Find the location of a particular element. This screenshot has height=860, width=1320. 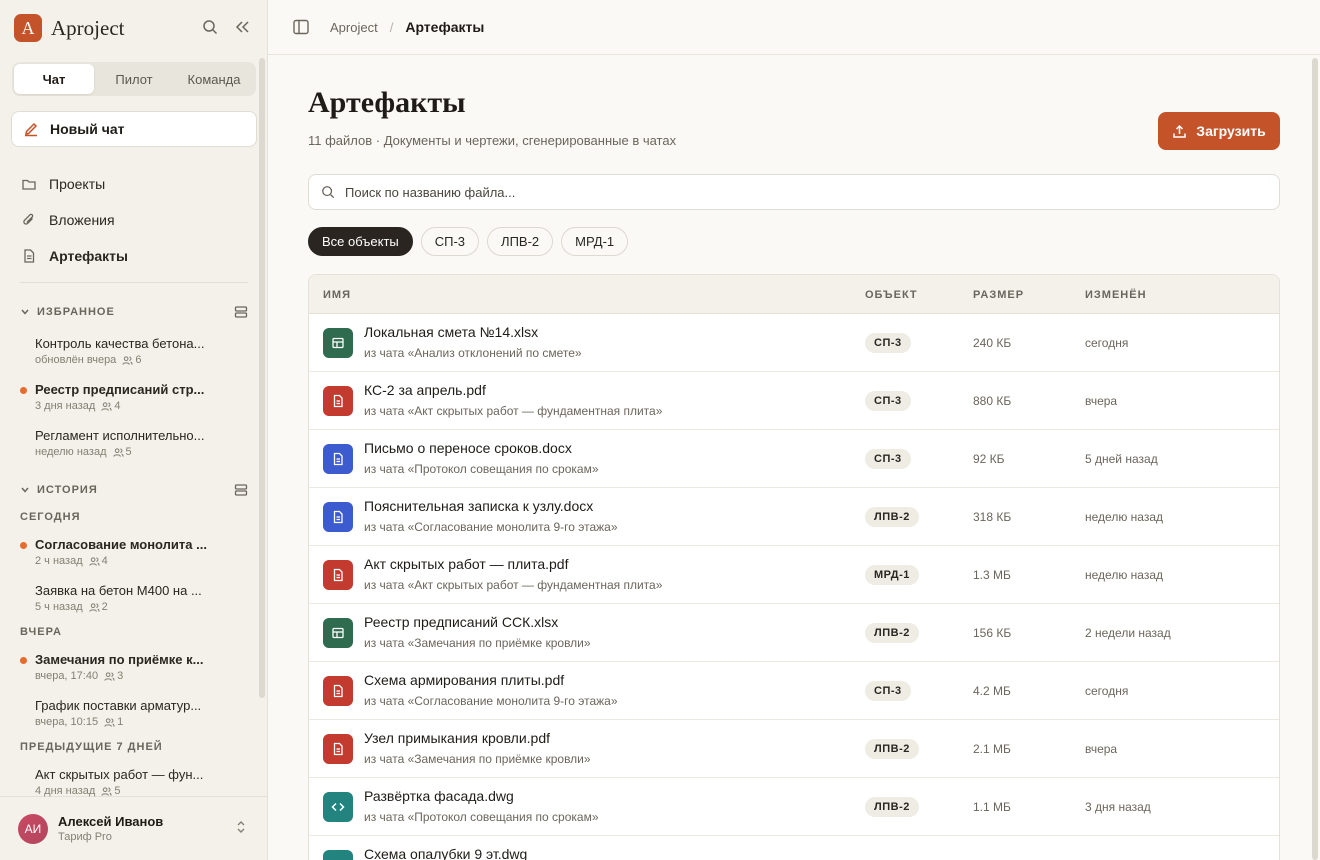

chat-list-item: Заявка на бетон М400 на ... 5 ч назад 2 is located at coordinates (140, 598).